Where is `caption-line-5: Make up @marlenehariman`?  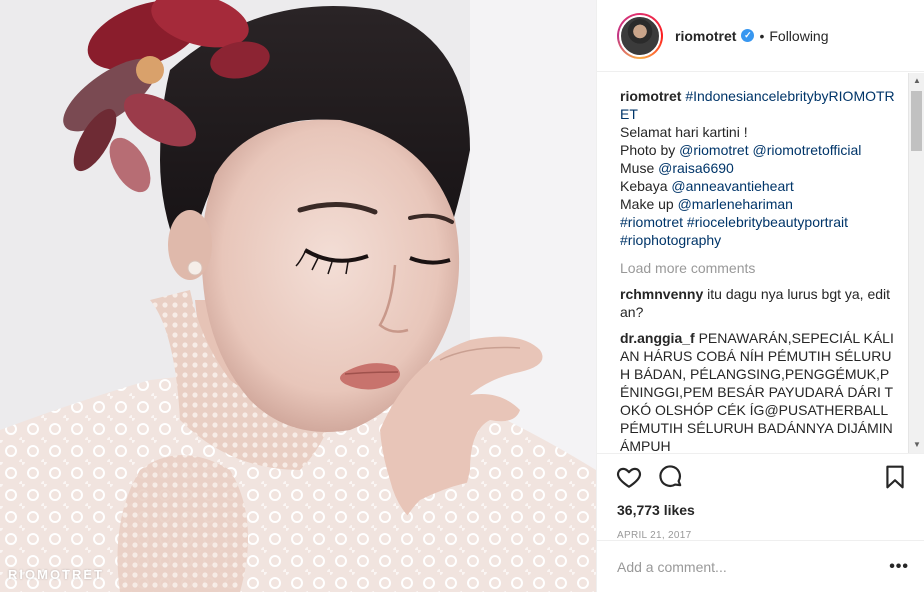 caption-line-5: Make up @marlenehariman is located at coordinates (758, 204).